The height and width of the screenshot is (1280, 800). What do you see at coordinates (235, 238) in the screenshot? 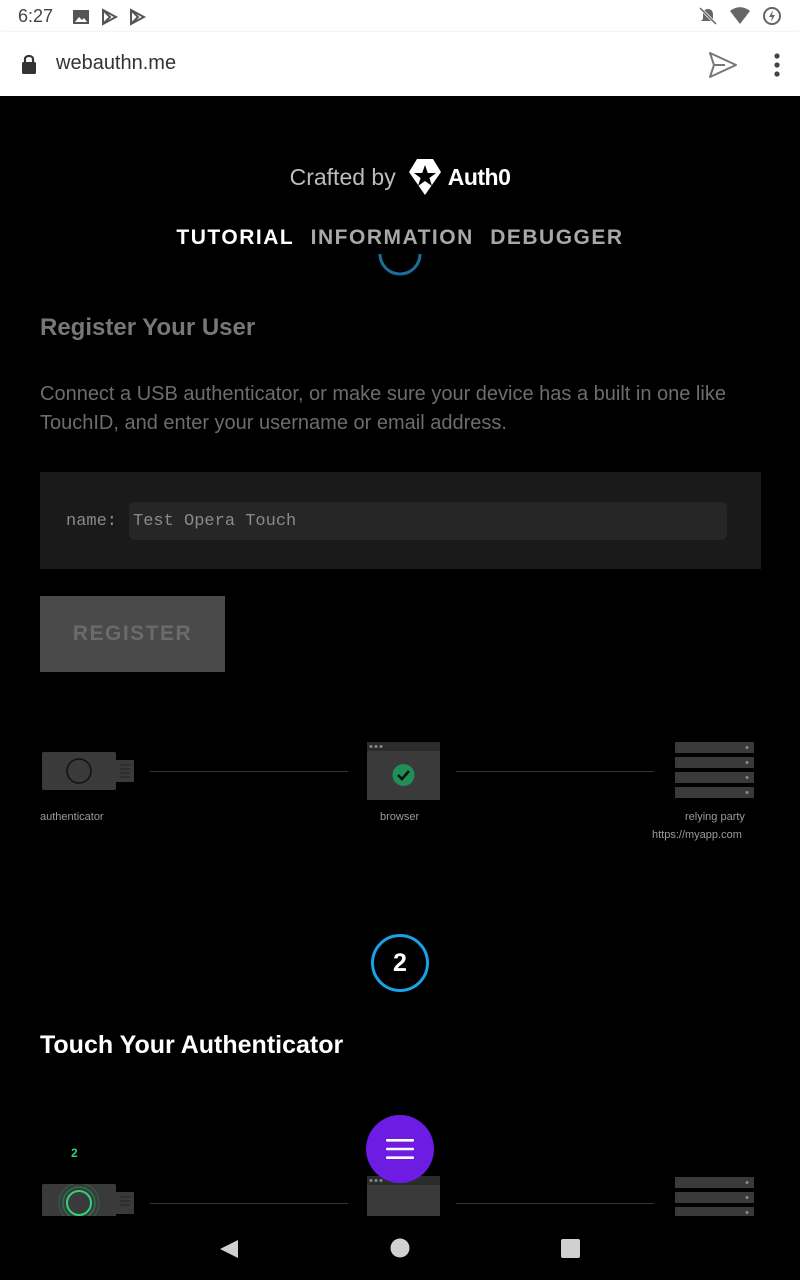
I see `tab-tutorial: TUTORIAL` at bounding box center [235, 238].